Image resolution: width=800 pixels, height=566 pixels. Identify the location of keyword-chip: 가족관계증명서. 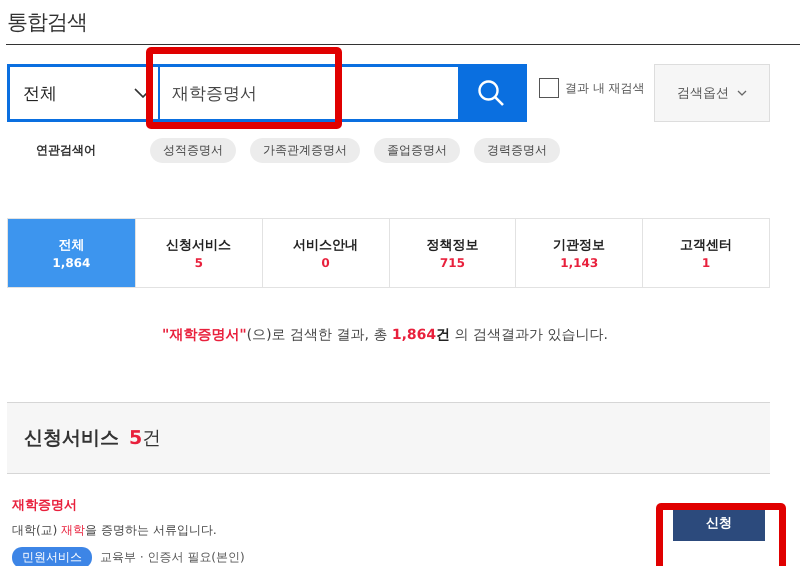
(305, 150).